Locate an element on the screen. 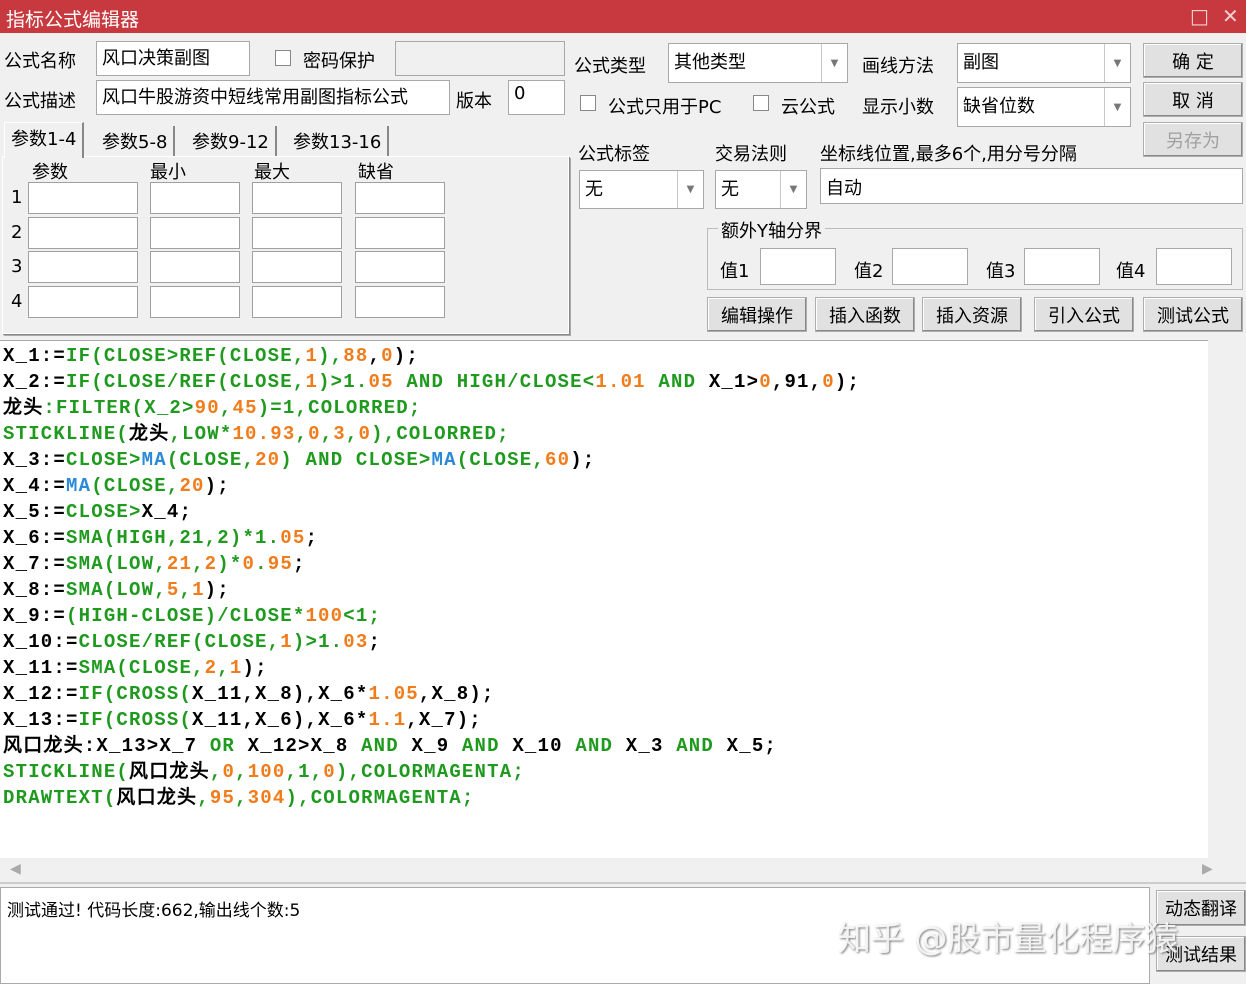  ok-button: 确 定 is located at coordinates (1193, 60).